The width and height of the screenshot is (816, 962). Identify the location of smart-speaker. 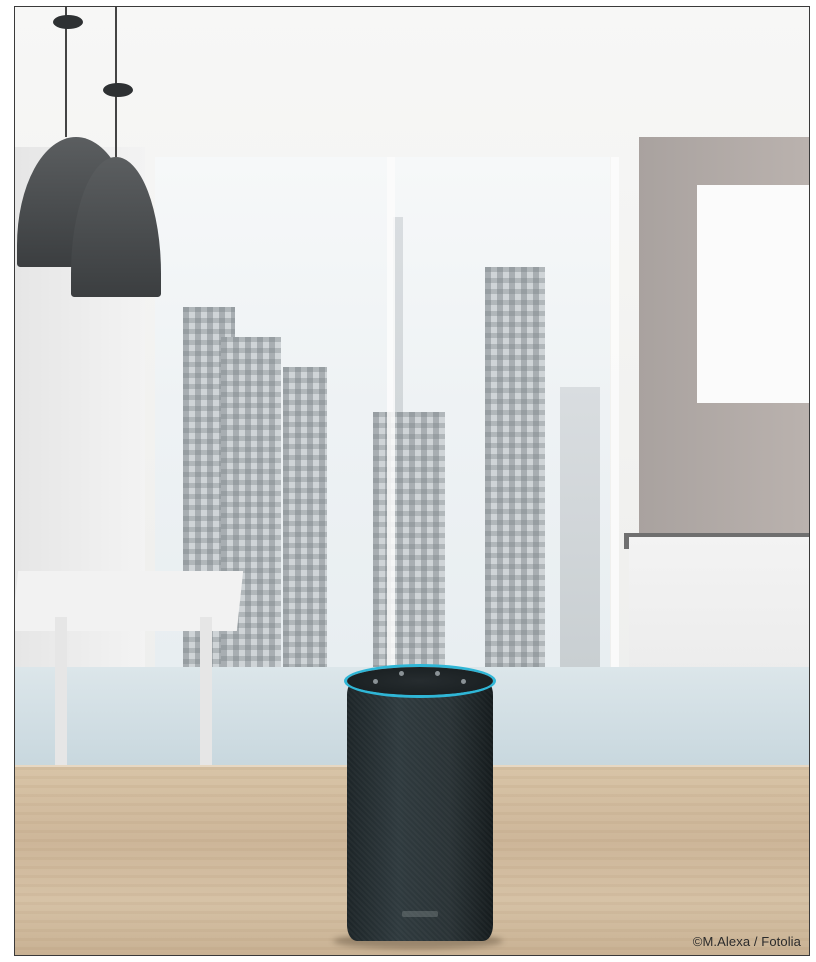
(420, 810).